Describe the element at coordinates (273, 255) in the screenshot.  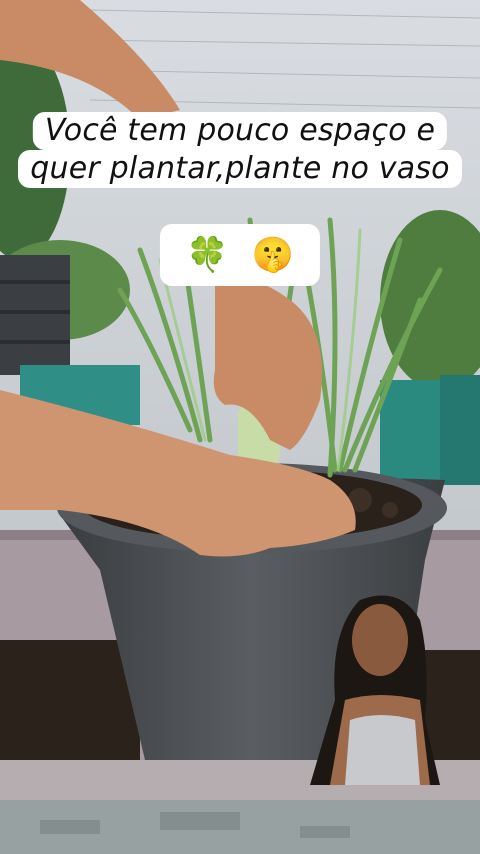
I see `shushing-face-icon: 🤫` at that location.